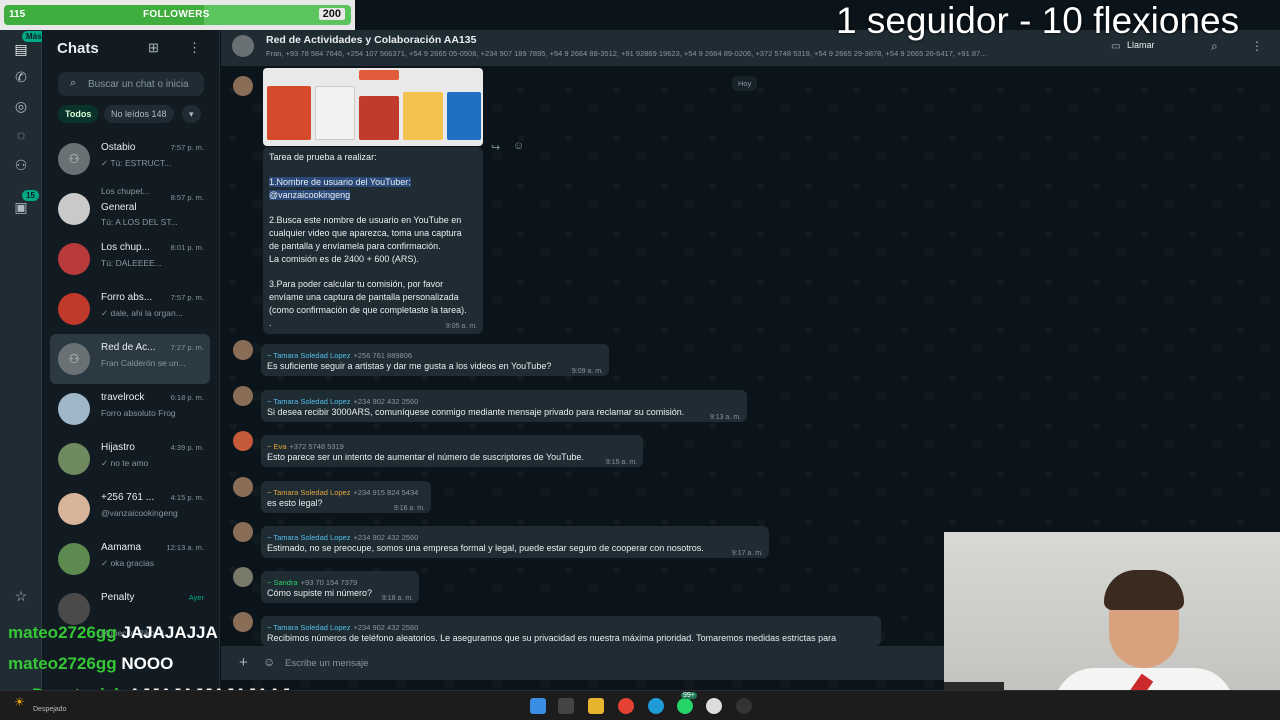 The height and width of the screenshot is (720, 1280). Describe the element at coordinates (495, 147) in the screenshot. I see `forward-icon: ↪` at that location.